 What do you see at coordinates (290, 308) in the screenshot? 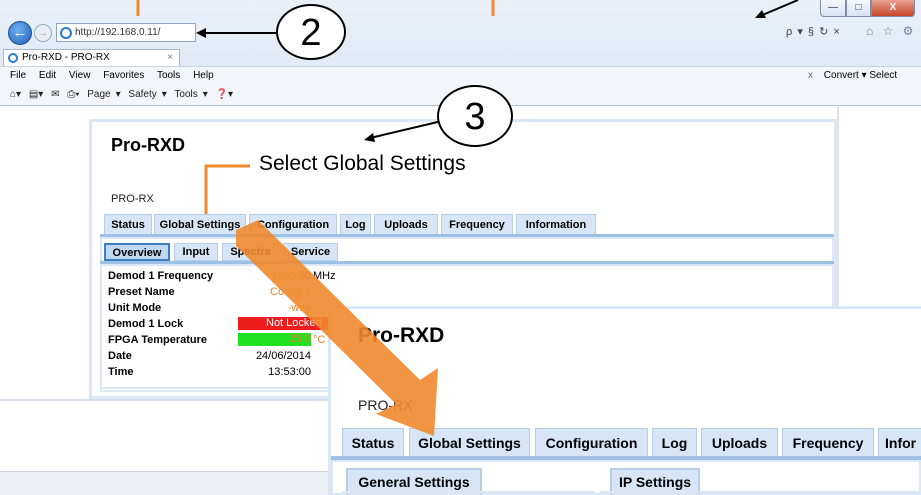
I see `status-value: 1x2-way` at bounding box center [290, 308].